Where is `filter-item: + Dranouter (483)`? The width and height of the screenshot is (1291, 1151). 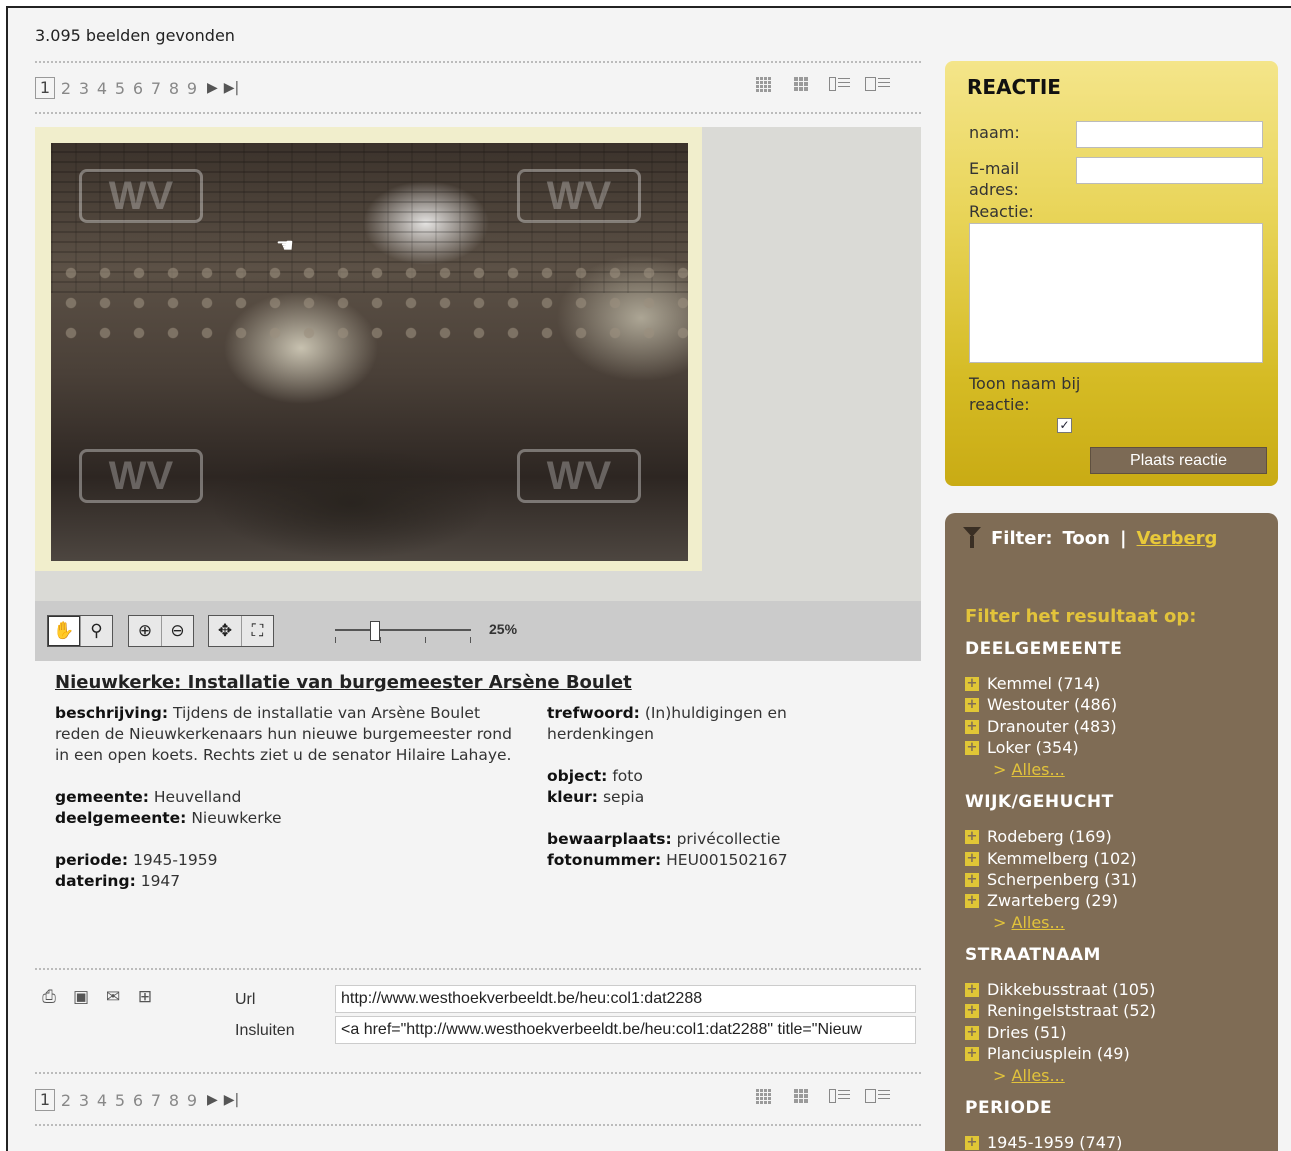
filter-item: + Dranouter (483) is located at coordinates (1041, 726).